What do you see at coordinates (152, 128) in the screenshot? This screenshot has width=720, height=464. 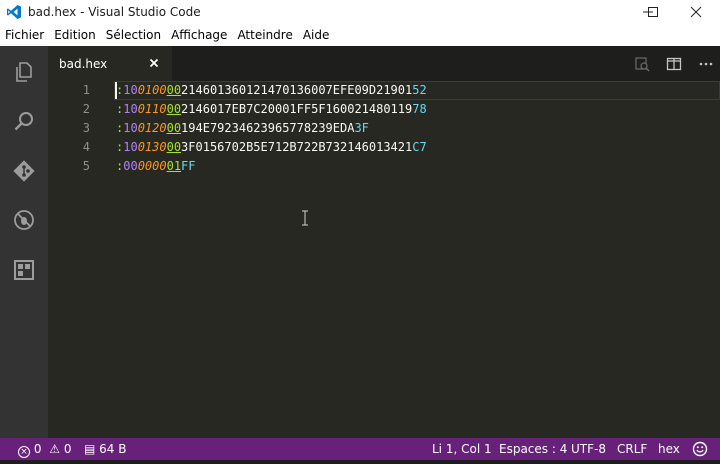 I see `address: 0120` at bounding box center [152, 128].